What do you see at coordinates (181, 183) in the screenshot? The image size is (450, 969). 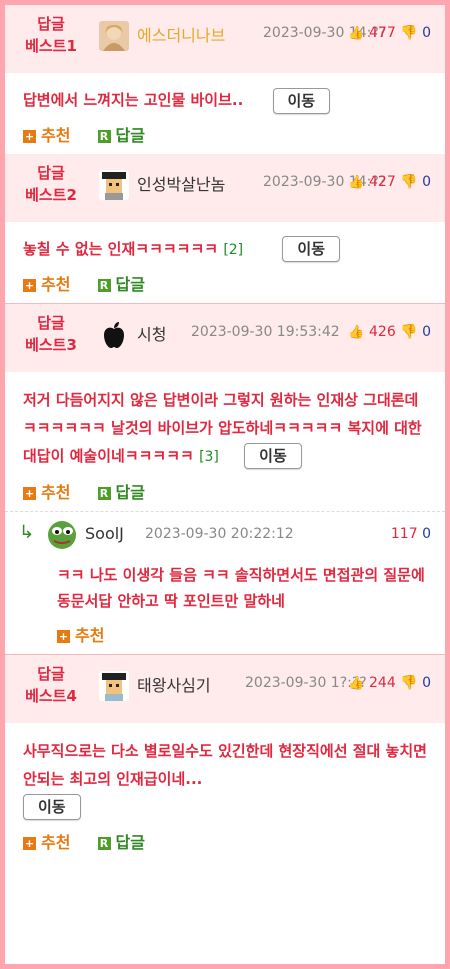 I see `nickname: 인성박살난놈` at bounding box center [181, 183].